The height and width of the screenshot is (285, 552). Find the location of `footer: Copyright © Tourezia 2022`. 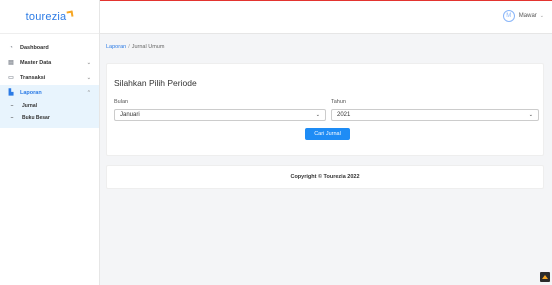

footer: Copyright © Tourezia 2022 is located at coordinates (325, 177).